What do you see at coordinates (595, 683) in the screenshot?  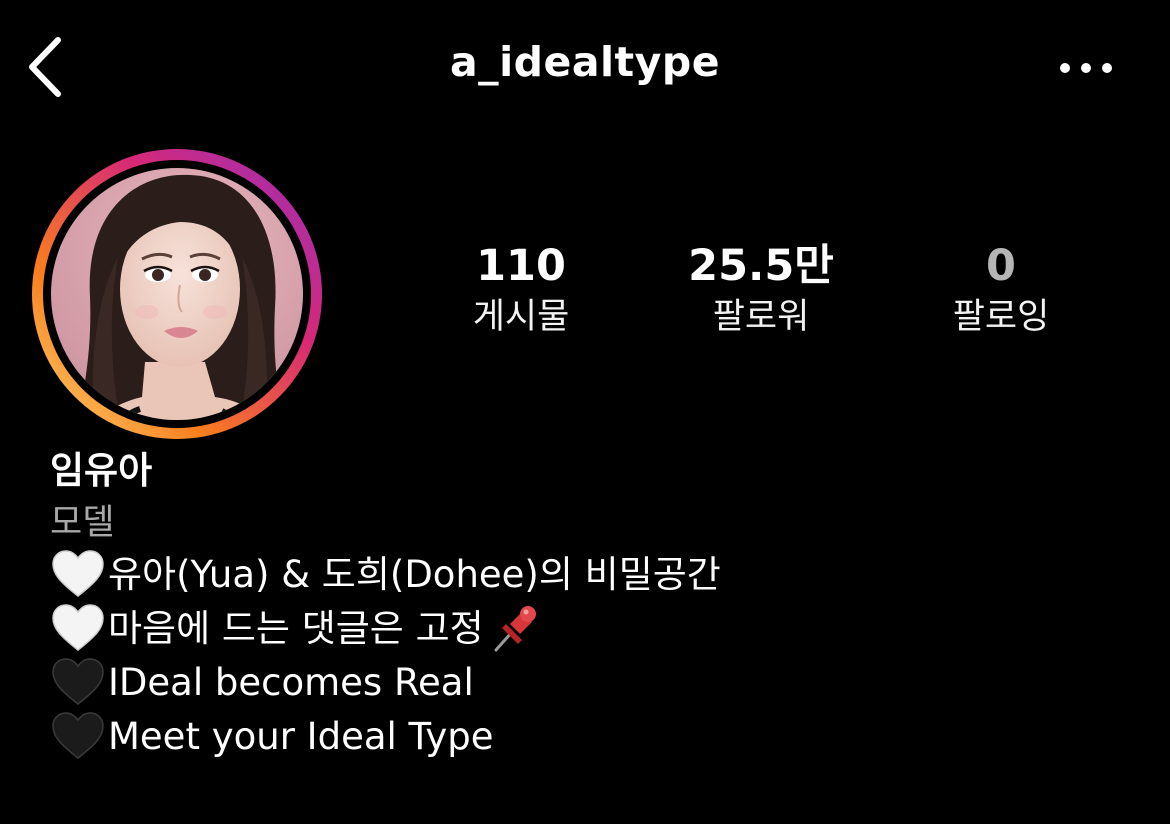 I see `bio-line: IDeal becomes Real` at bounding box center [595, 683].